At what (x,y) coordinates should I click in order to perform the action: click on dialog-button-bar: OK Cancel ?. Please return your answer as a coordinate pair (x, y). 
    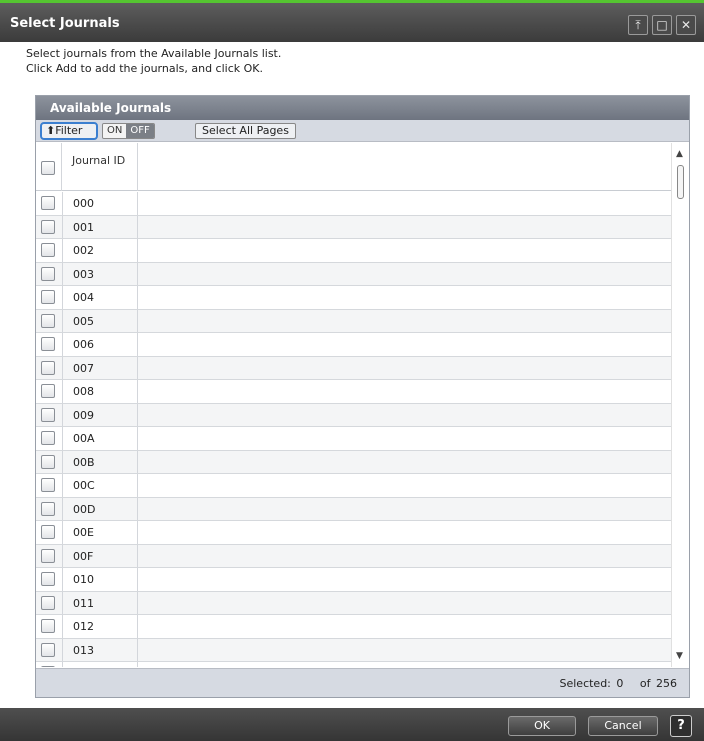
    Looking at the image, I should click on (352, 724).